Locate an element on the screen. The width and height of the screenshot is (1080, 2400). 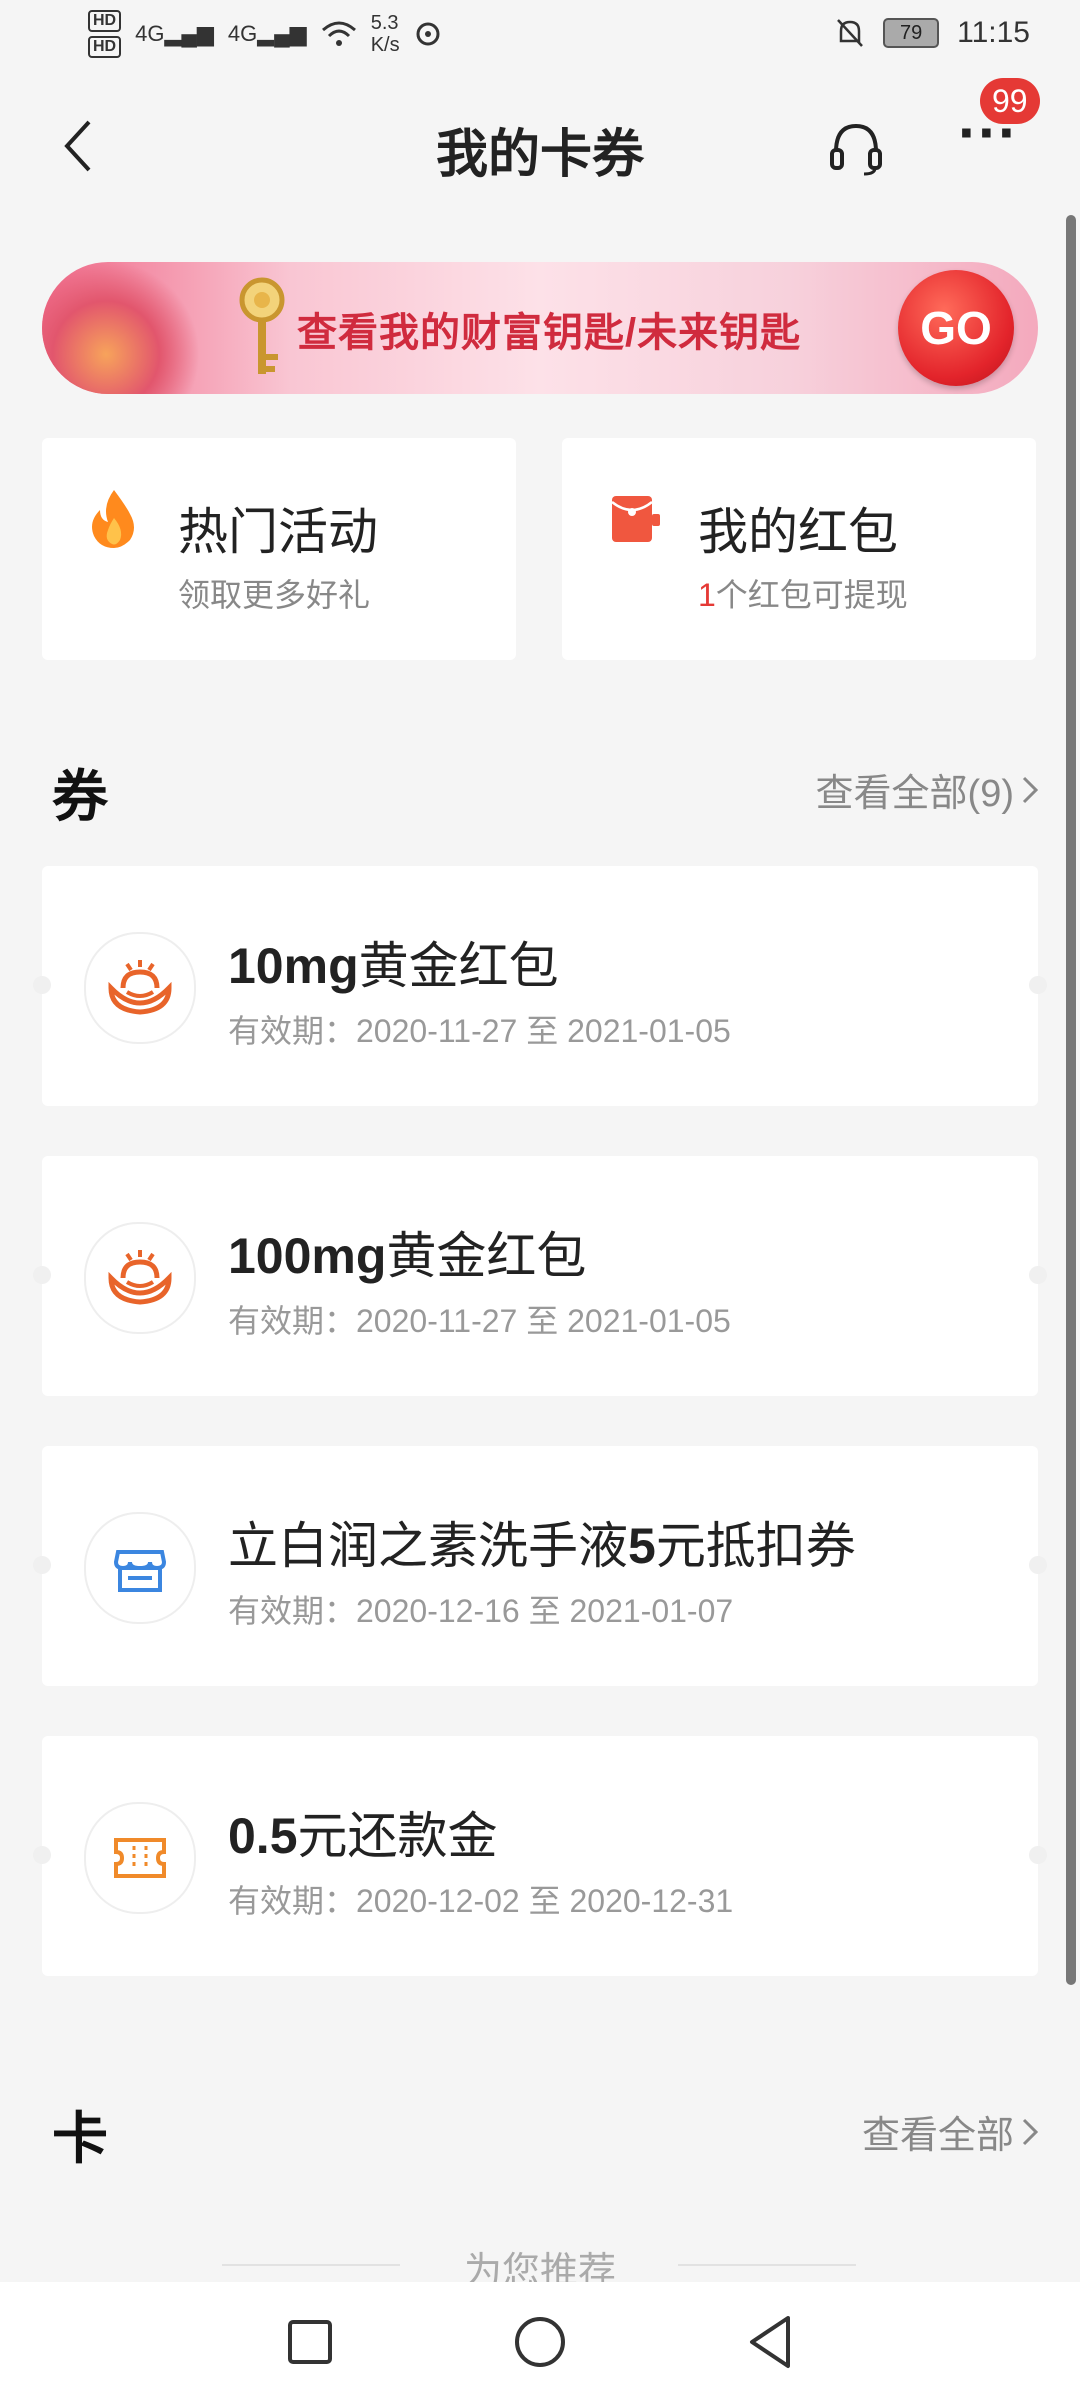
hd-indicator: HD HD is located at coordinates (105, 34).